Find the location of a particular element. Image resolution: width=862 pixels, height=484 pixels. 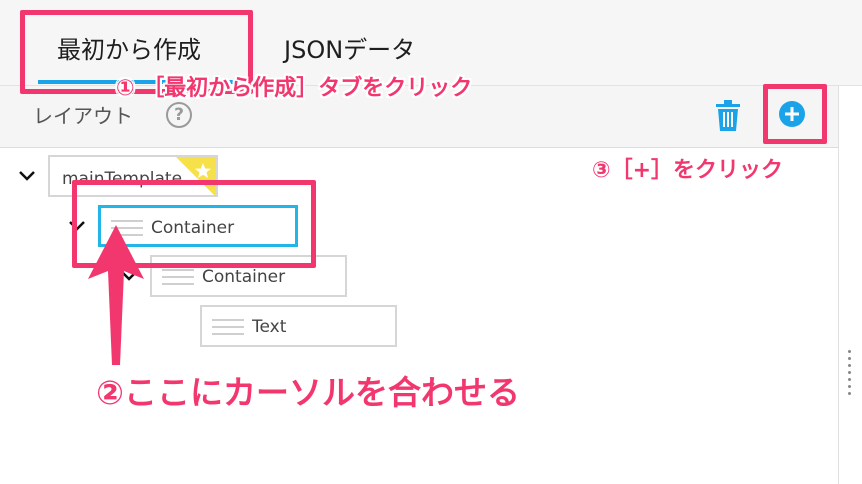

tree-node-label: Container is located at coordinates (244, 277).